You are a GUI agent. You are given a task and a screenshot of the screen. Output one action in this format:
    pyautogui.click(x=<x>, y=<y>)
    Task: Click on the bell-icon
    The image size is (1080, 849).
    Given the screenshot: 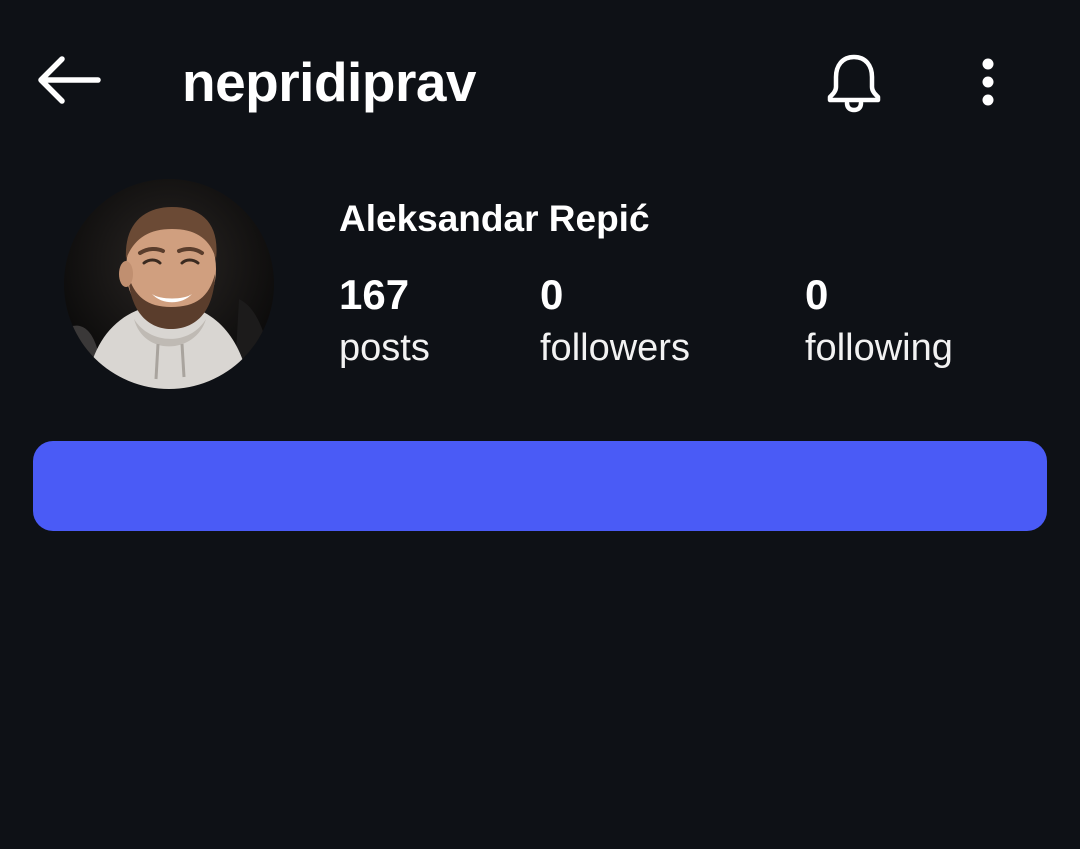 What is the action you would take?
    pyautogui.click(x=854, y=83)
    